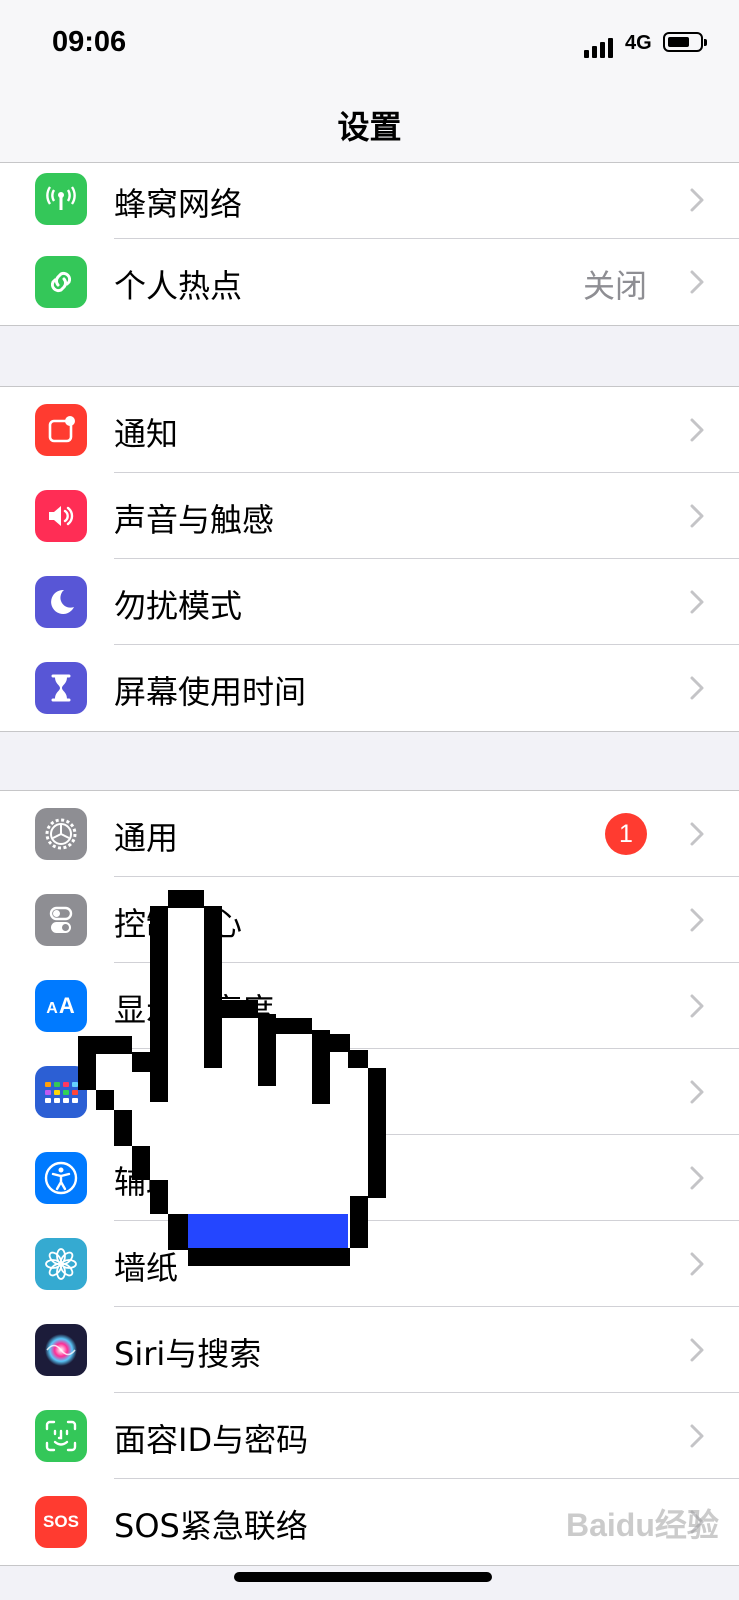  I want to click on status-bar: 09:06 4G, so click(369, 44).